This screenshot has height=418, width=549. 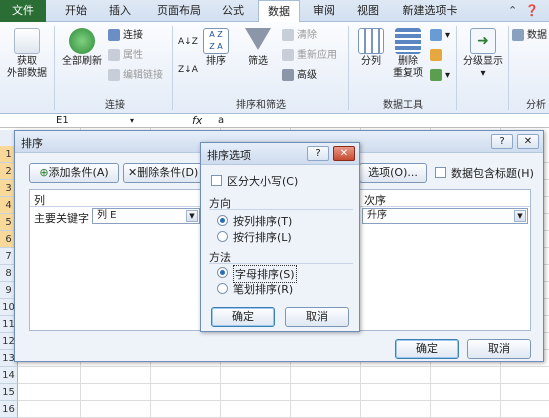 What do you see at coordinates (9, 409) in the screenshot?
I see `row-header: 16` at bounding box center [9, 409].